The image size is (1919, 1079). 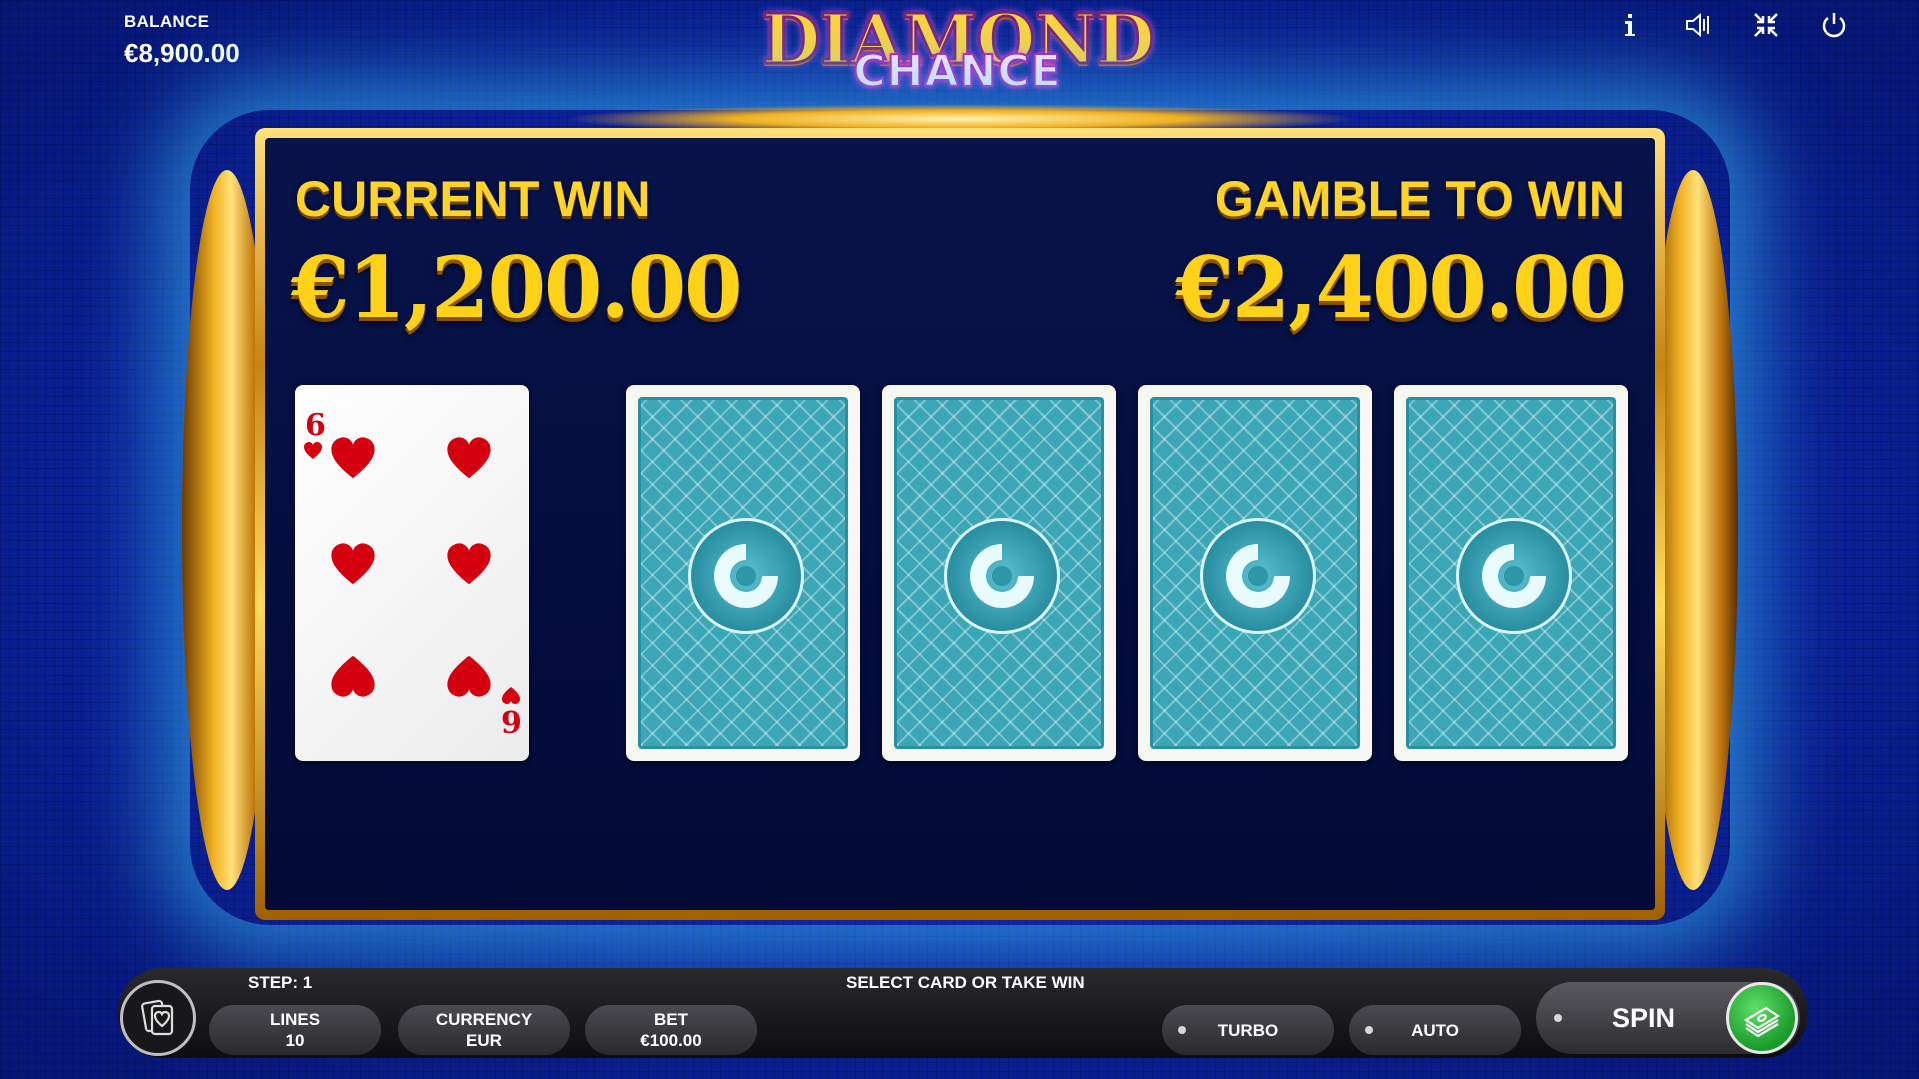 What do you see at coordinates (484, 1040) in the screenshot?
I see `currency-value: EUR` at bounding box center [484, 1040].